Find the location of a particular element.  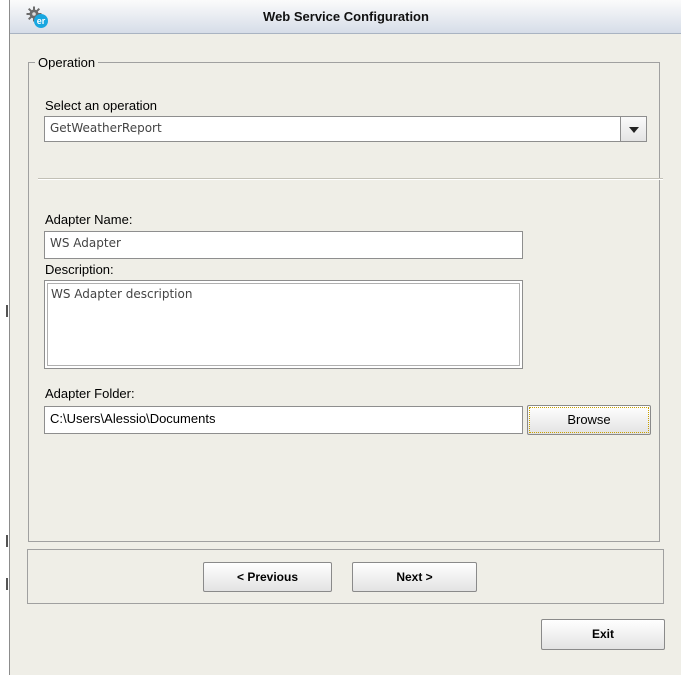

separator is located at coordinates (350, 179).